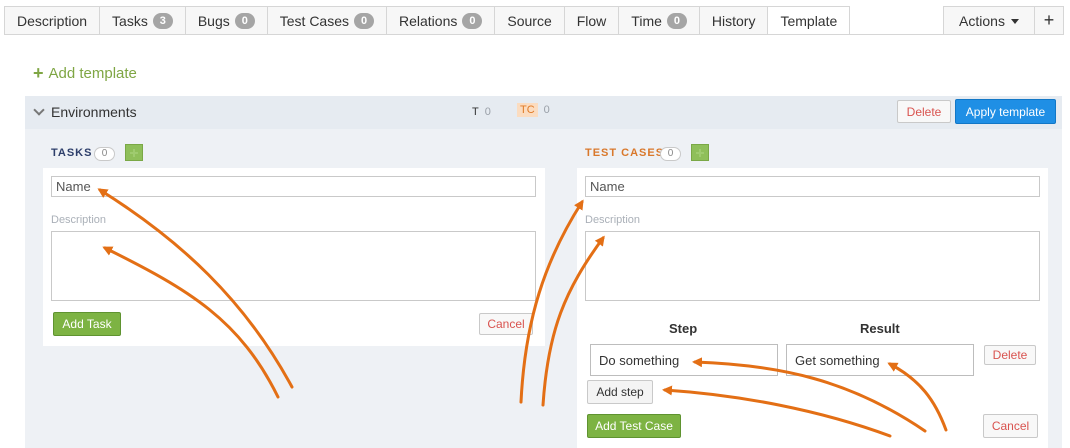 This screenshot has height=448, width=1070. I want to click on test-case-stat: TC 0, so click(533, 110).